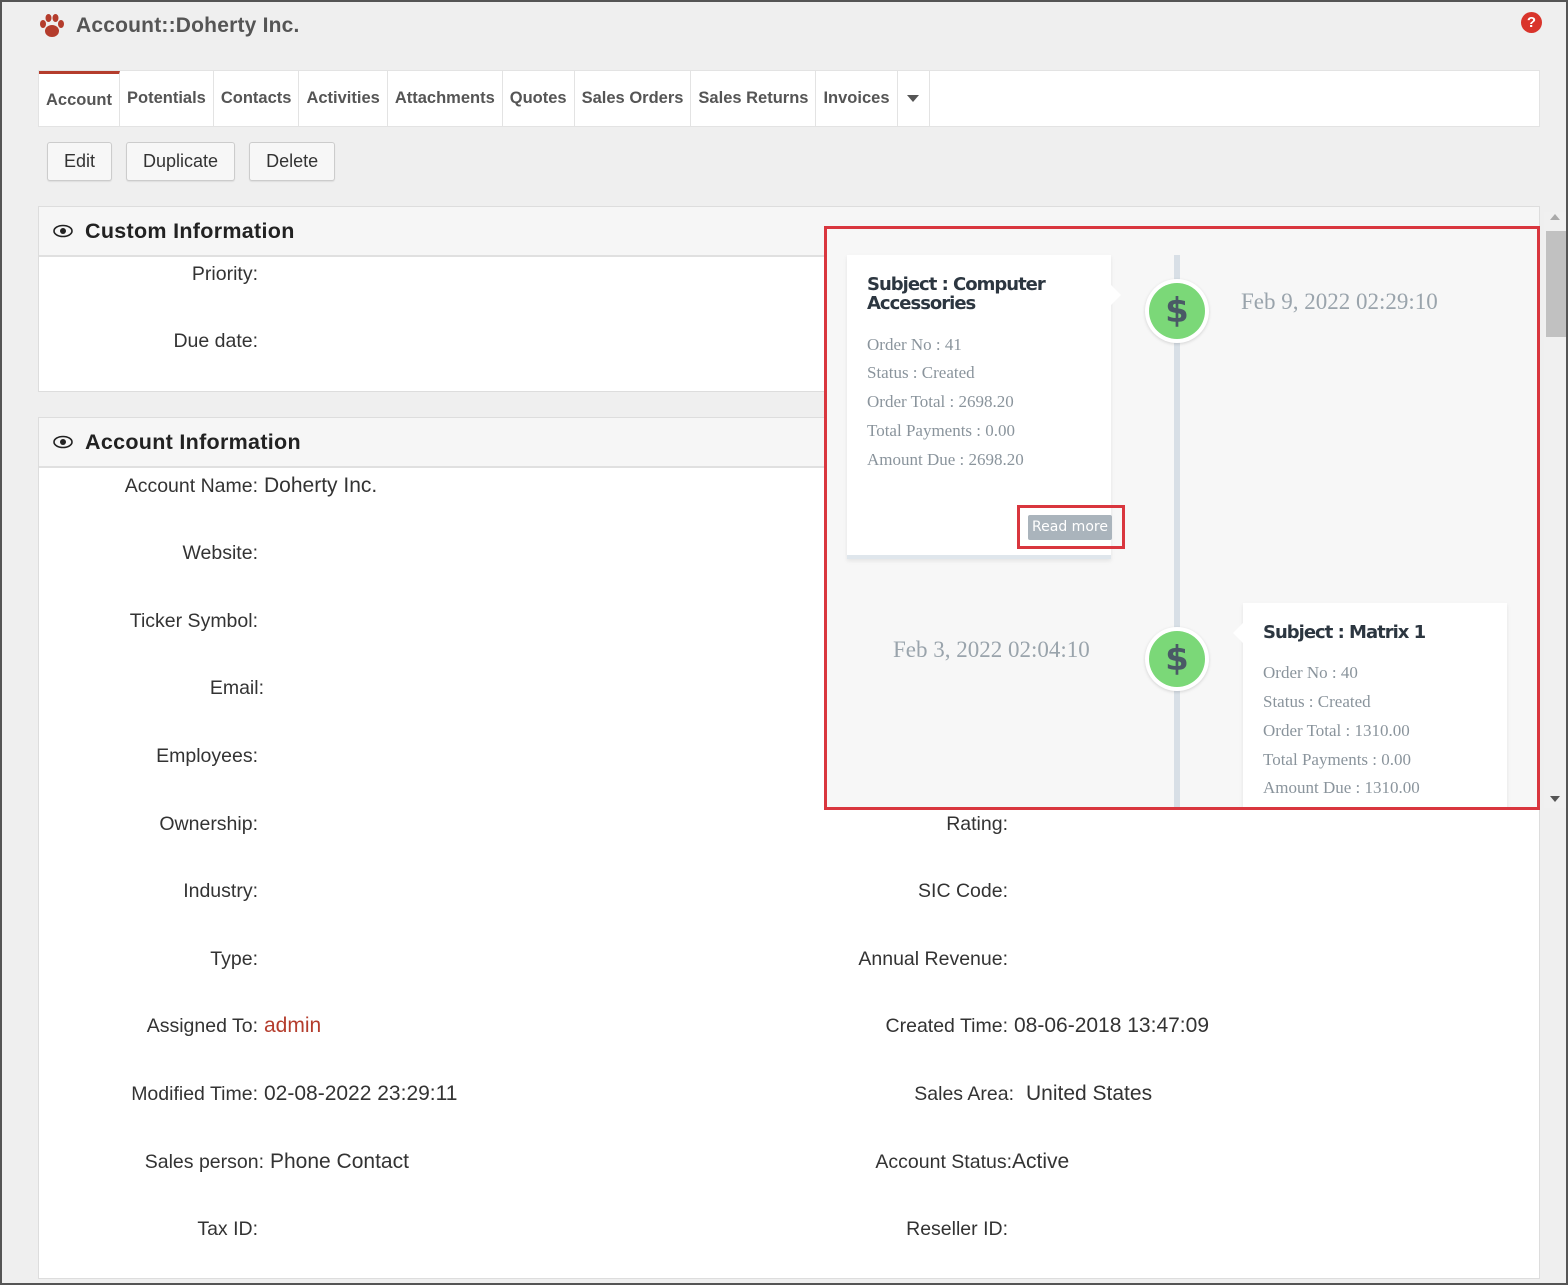 The width and height of the screenshot is (1568, 1285). I want to click on edit-button: Edit, so click(80, 161).